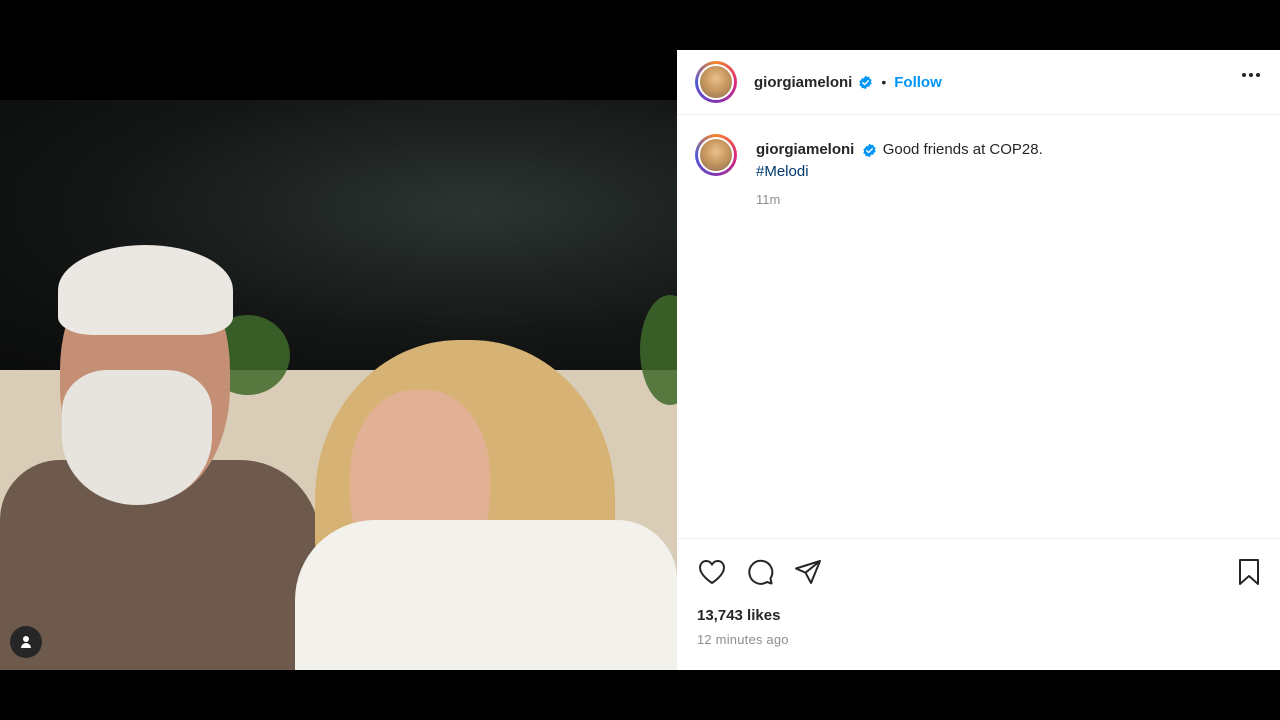  What do you see at coordinates (712, 572) in the screenshot?
I see `heart-icon` at bounding box center [712, 572].